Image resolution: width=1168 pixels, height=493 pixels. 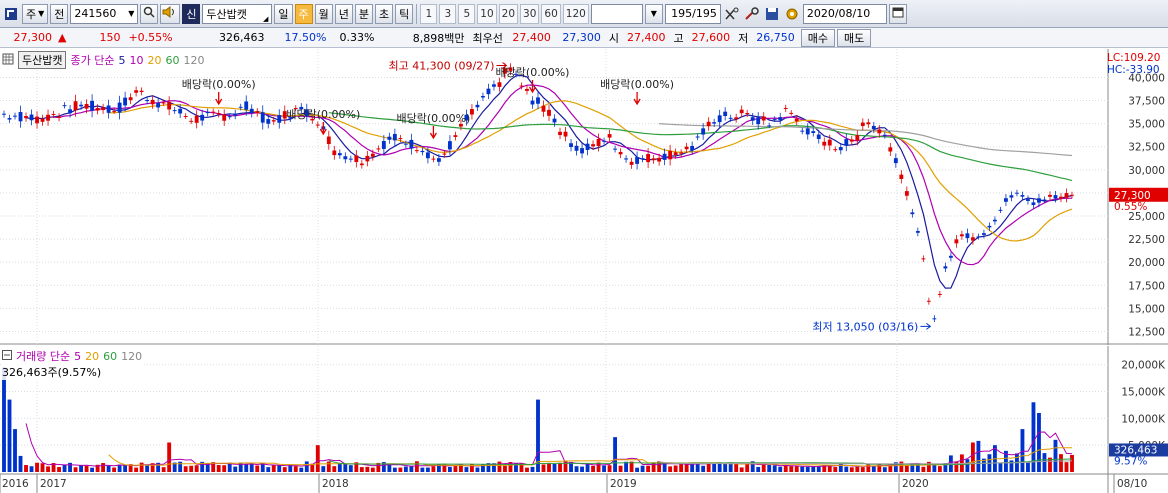 What do you see at coordinates (772, 14) in the screenshot?
I see `save-icon` at bounding box center [772, 14].